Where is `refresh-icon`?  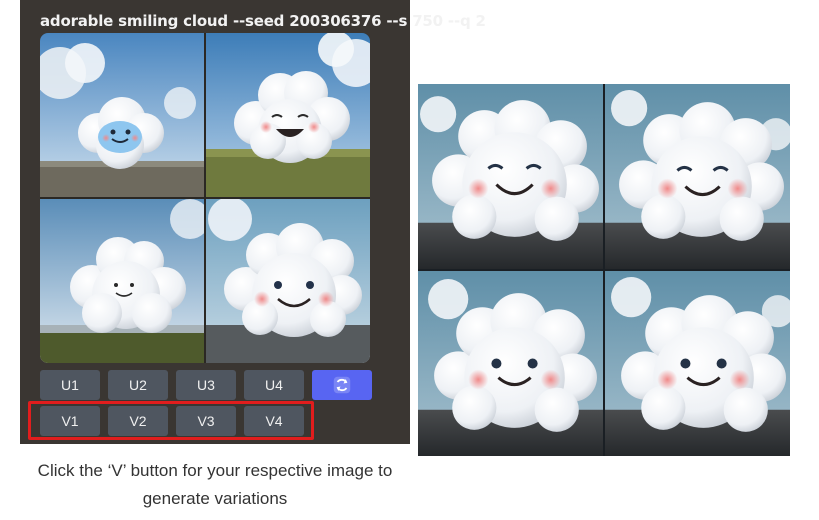
refresh-icon is located at coordinates (342, 385).